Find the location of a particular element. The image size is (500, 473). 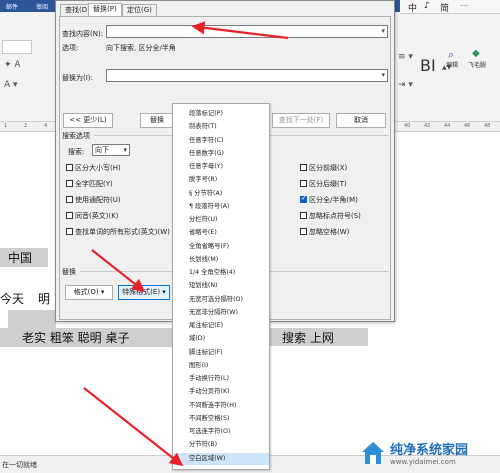

less-button: << 更少(L) is located at coordinates (88, 120).